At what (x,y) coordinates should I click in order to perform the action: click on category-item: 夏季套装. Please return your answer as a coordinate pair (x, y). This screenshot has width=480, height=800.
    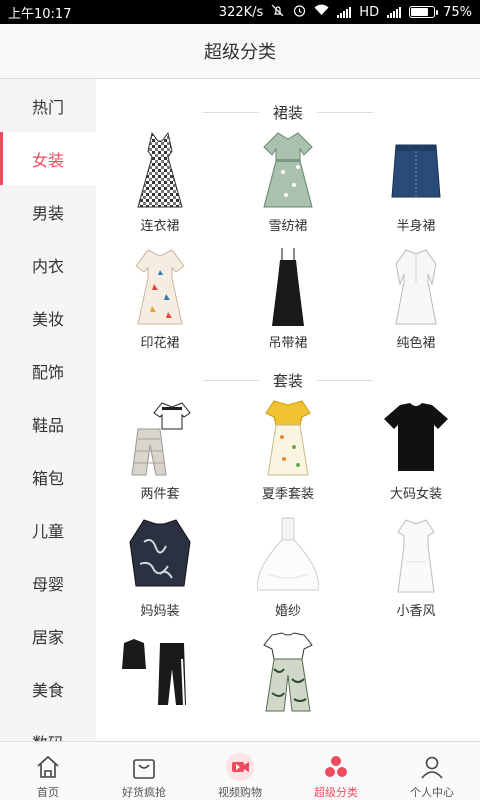
    Looking at the image, I should click on (288, 453).